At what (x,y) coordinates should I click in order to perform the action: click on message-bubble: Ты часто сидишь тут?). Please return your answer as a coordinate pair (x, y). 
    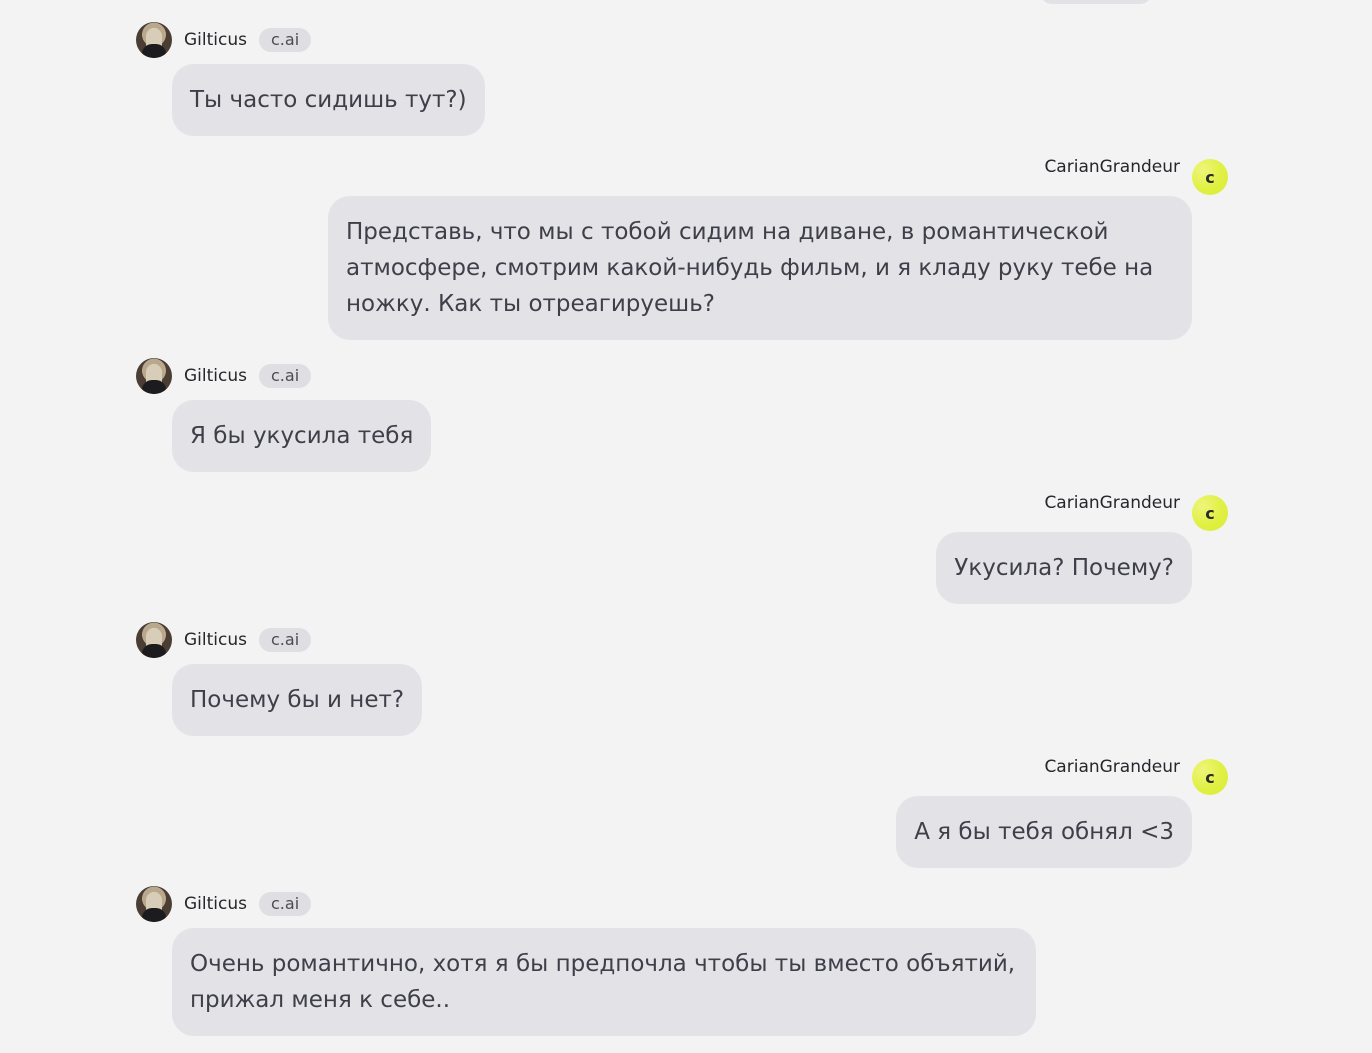
    Looking at the image, I should click on (328, 100).